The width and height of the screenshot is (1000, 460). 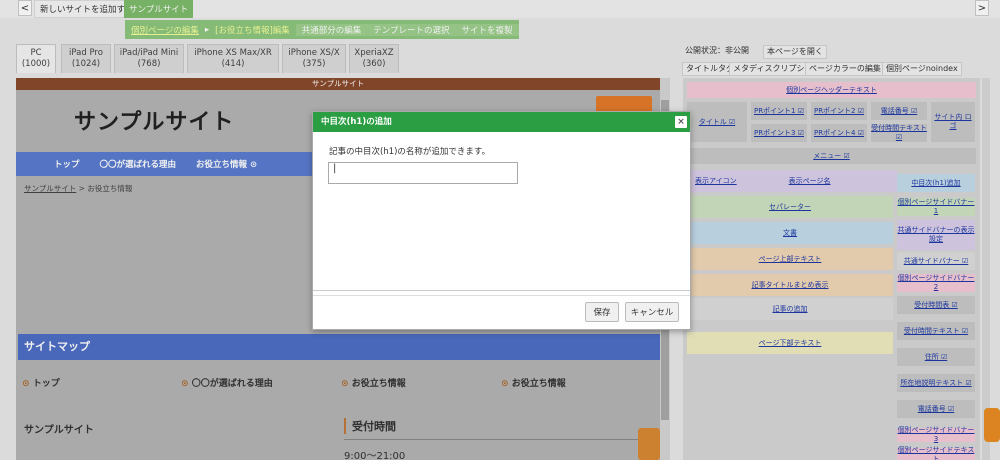 I want to click on cancel-button: キャンセル, so click(x=652, y=312).